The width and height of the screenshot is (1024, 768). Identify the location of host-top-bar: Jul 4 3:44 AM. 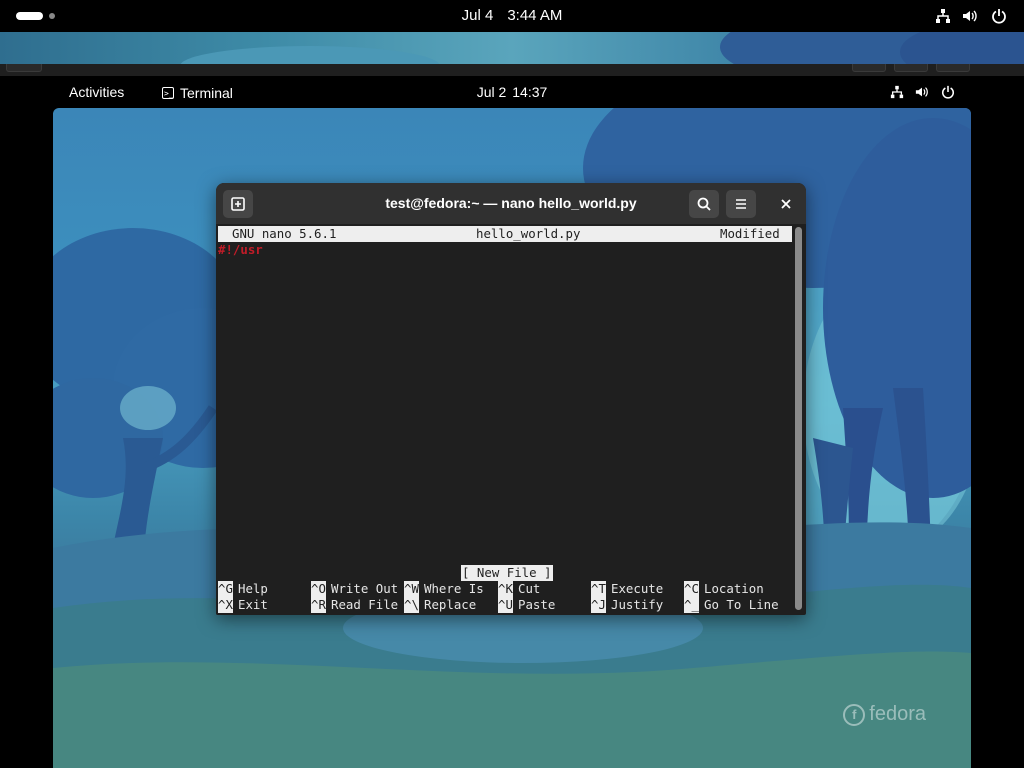
(512, 16).